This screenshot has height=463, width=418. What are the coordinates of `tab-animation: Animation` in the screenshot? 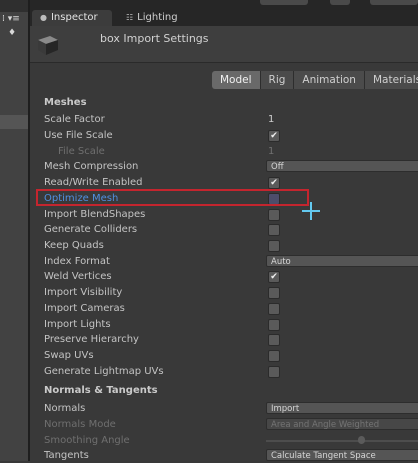 It's located at (329, 80).